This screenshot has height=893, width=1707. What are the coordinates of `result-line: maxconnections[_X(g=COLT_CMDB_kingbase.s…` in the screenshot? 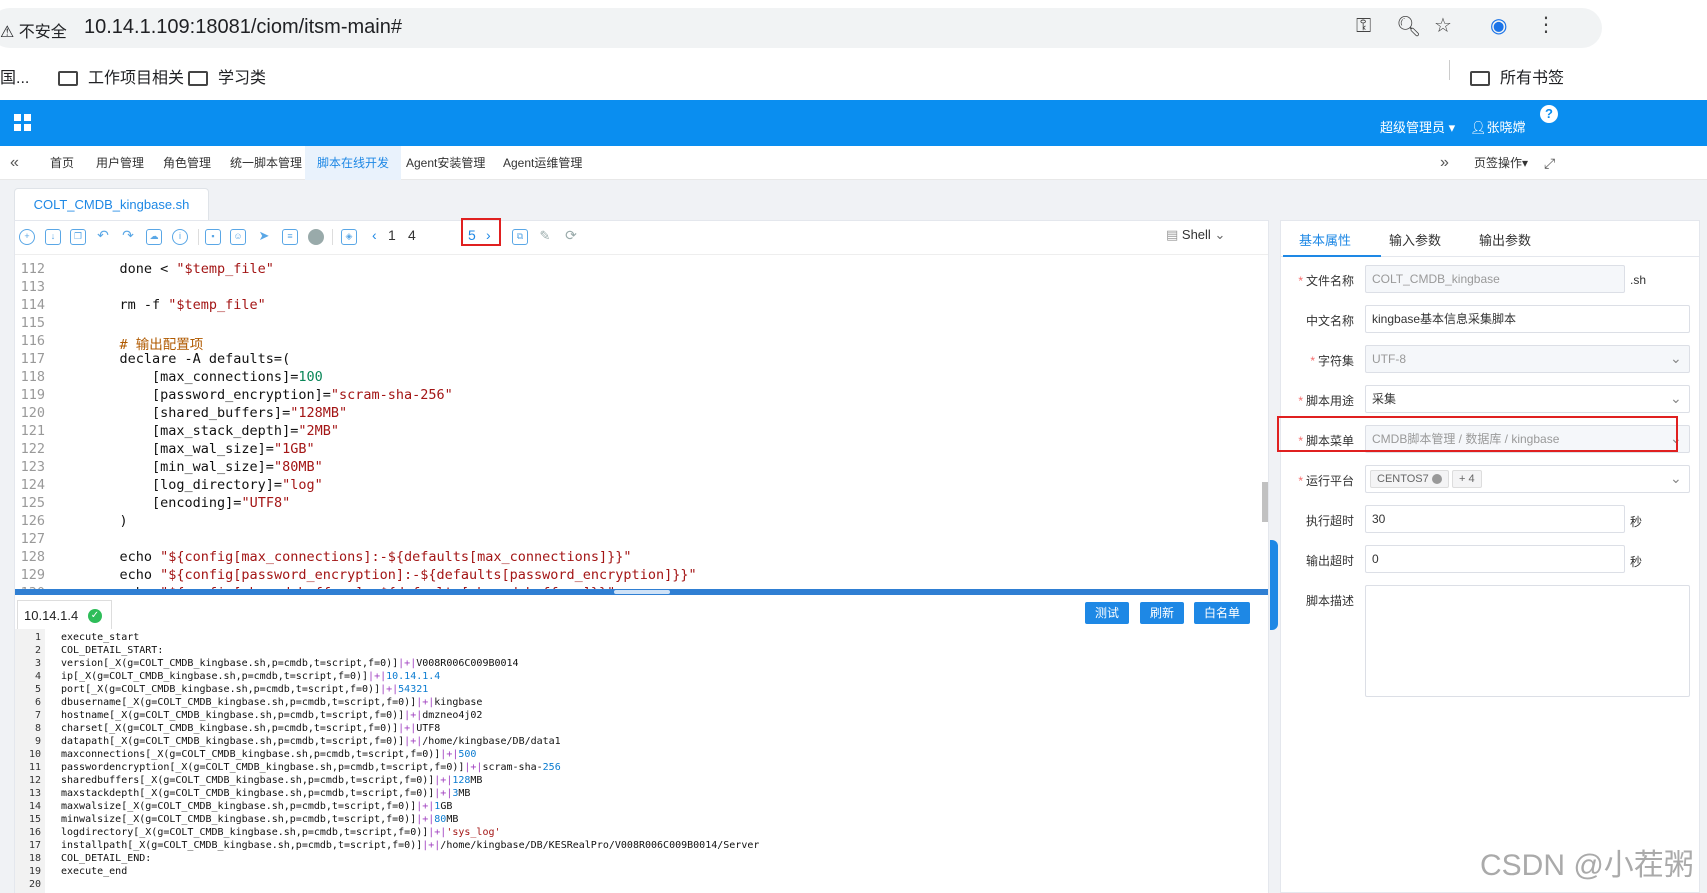 It's located at (268, 754).